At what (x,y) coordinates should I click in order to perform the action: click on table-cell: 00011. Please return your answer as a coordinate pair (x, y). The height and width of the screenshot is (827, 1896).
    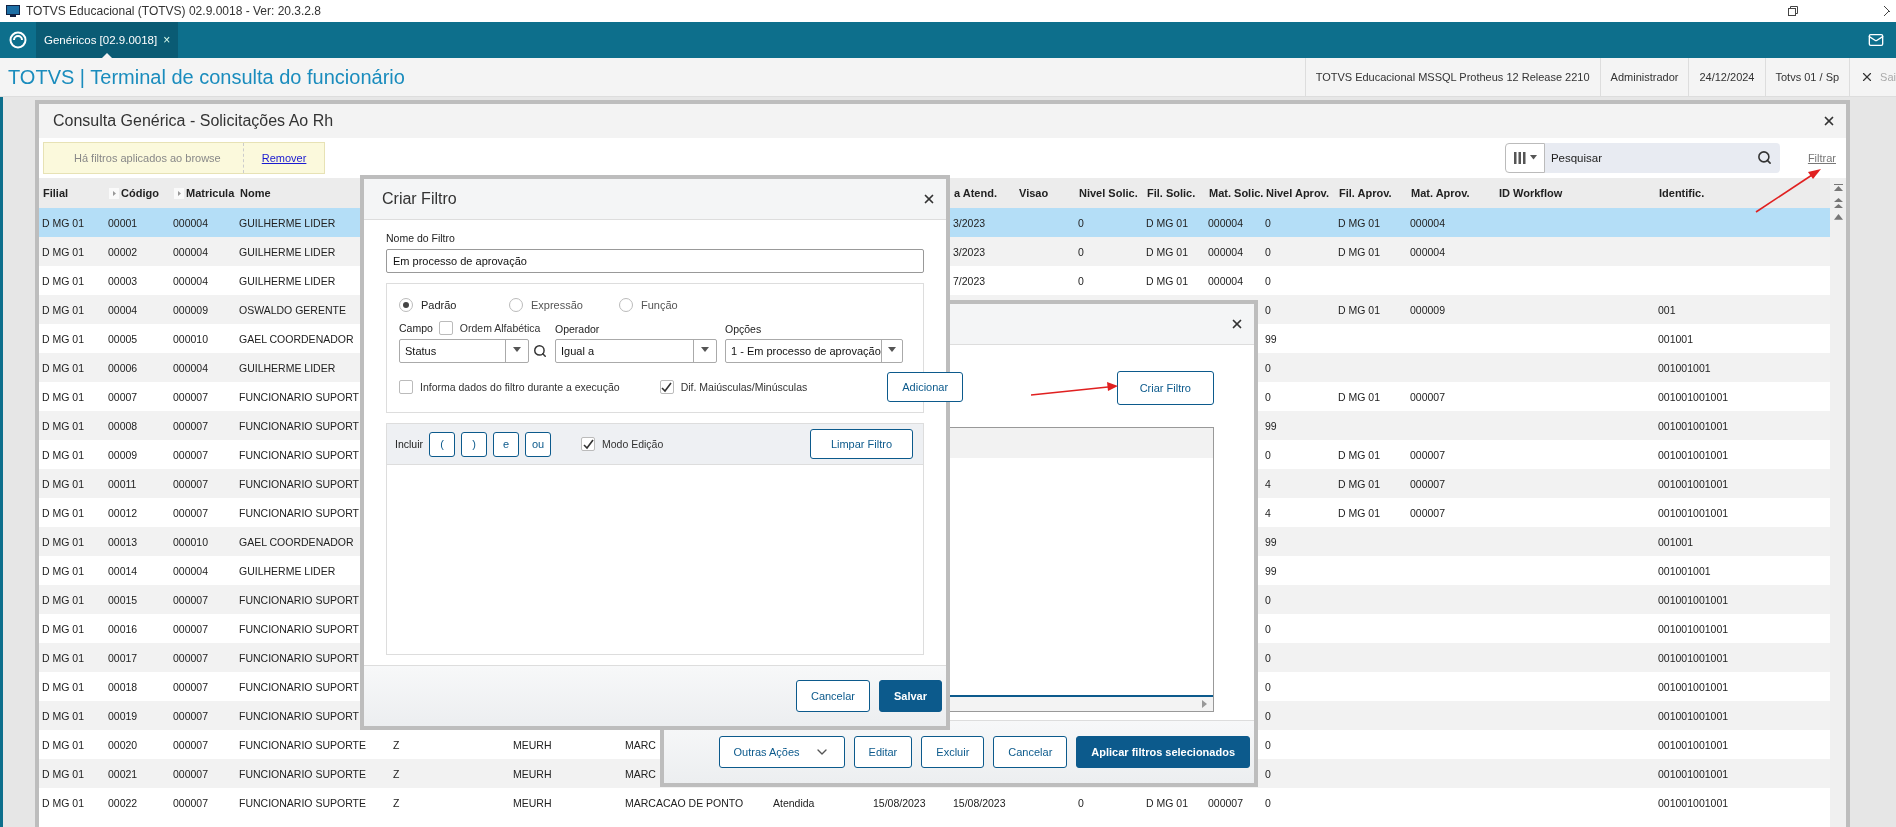
    Looking at the image, I should click on (122, 483).